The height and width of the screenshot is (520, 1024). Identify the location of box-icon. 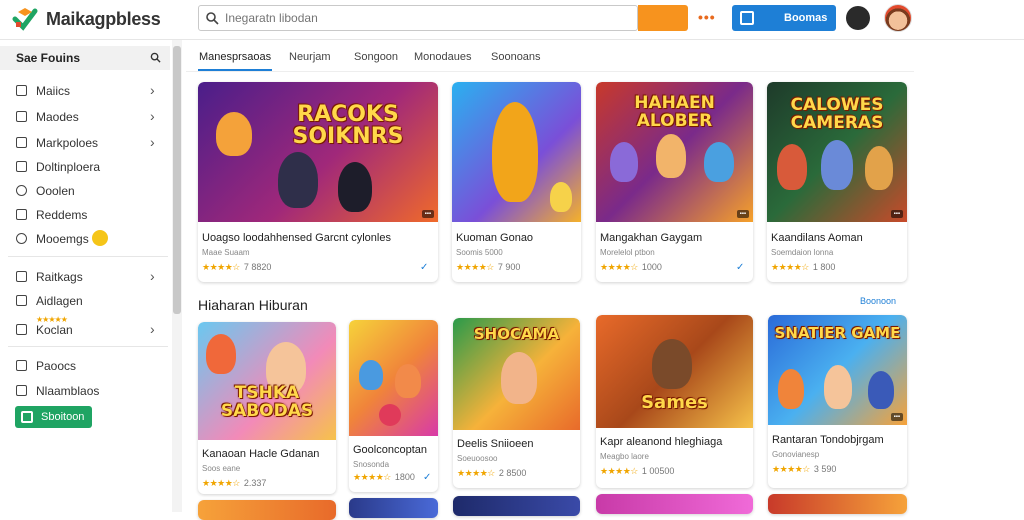
(21, 116).